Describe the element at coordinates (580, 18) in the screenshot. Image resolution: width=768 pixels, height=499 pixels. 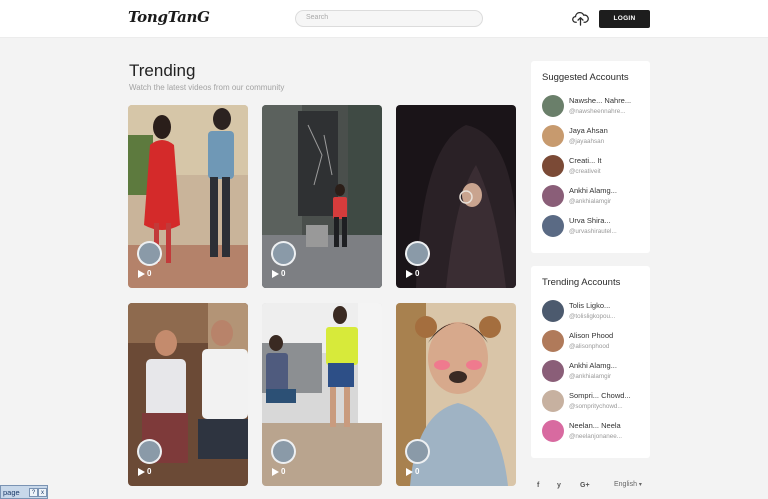
I see `cloud-upload-icon` at that location.